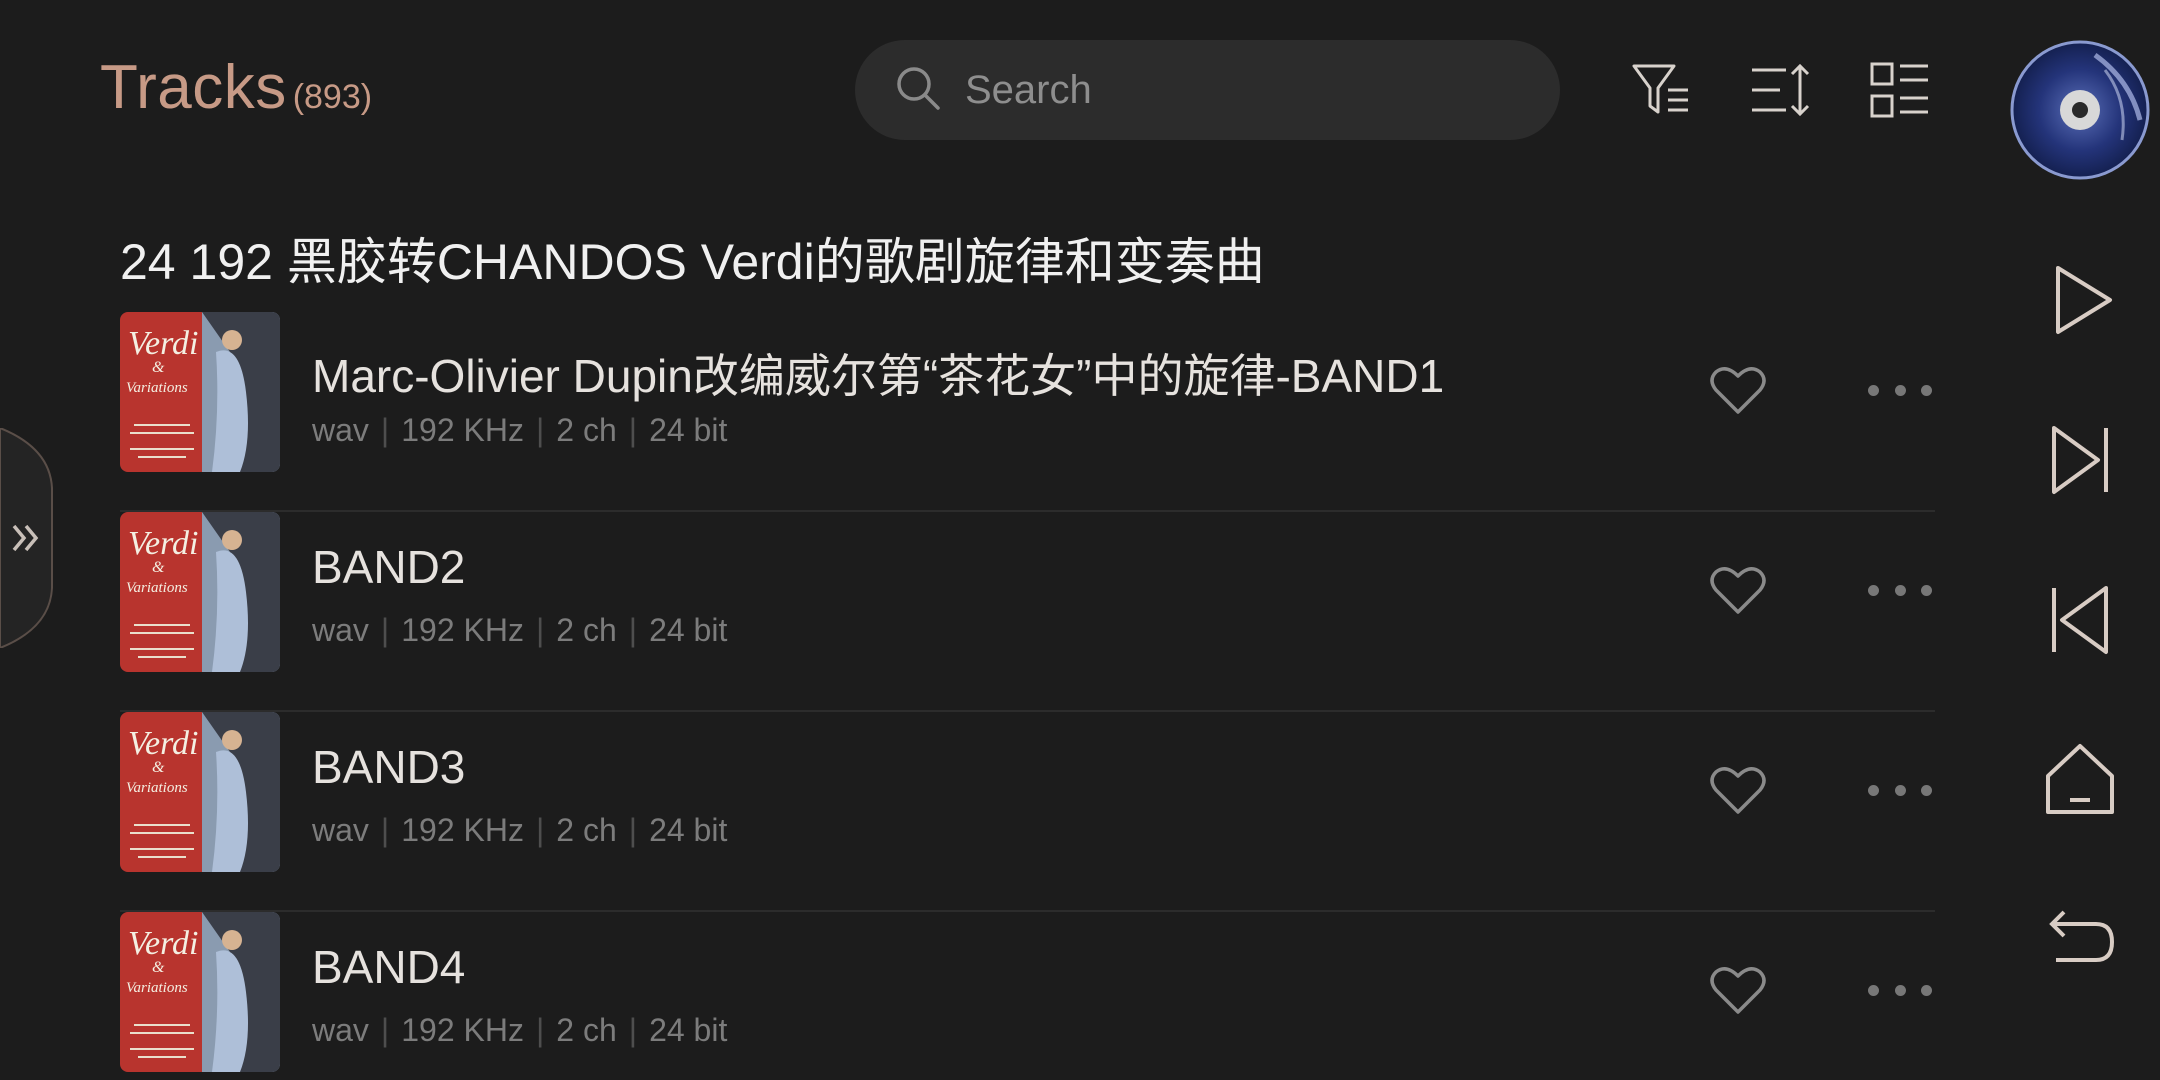  I want to click on play-icon, so click(2080, 300).